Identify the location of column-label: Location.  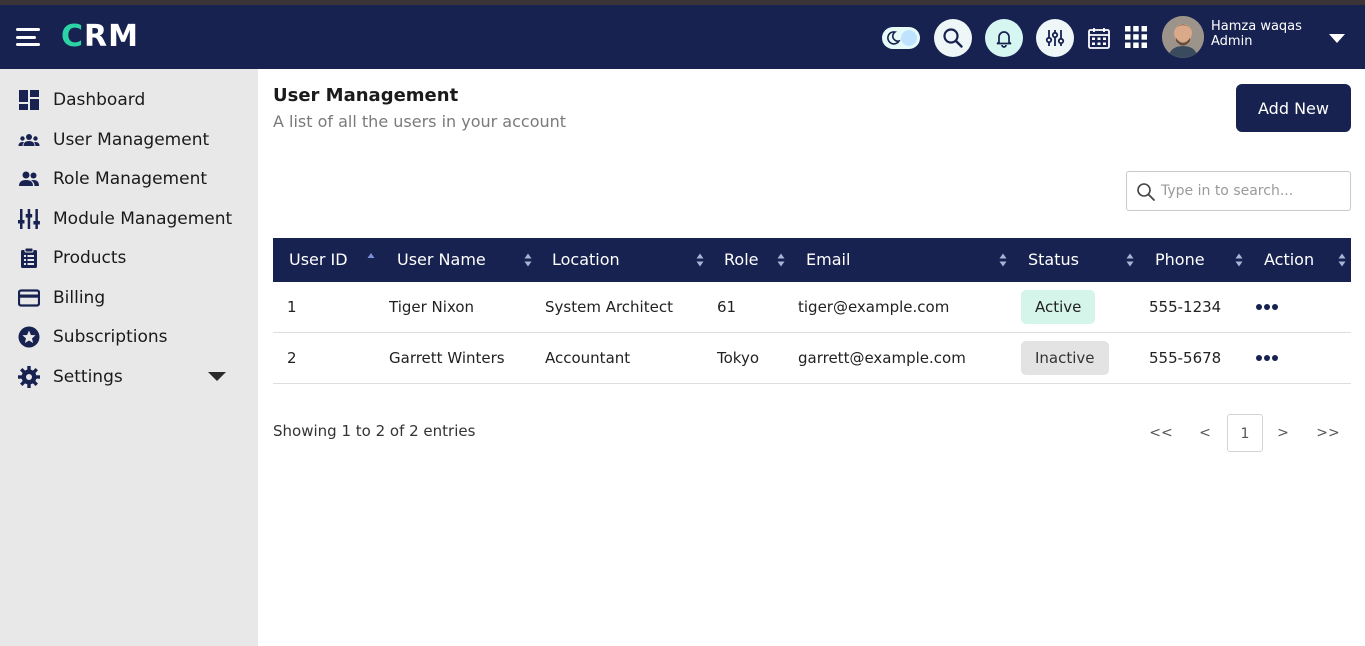
(586, 259).